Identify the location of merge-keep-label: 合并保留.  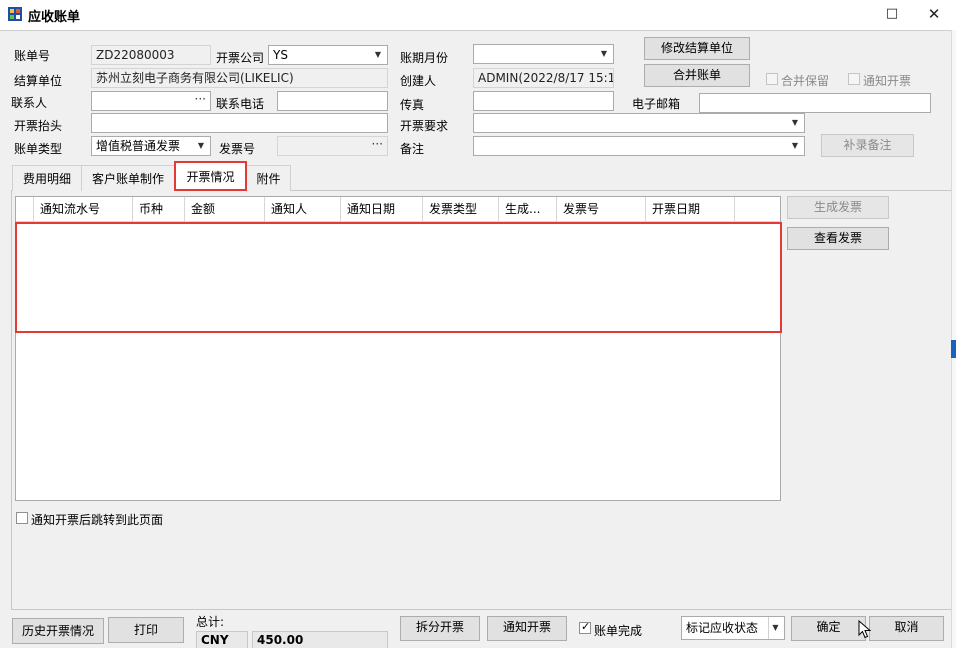
(805, 81).